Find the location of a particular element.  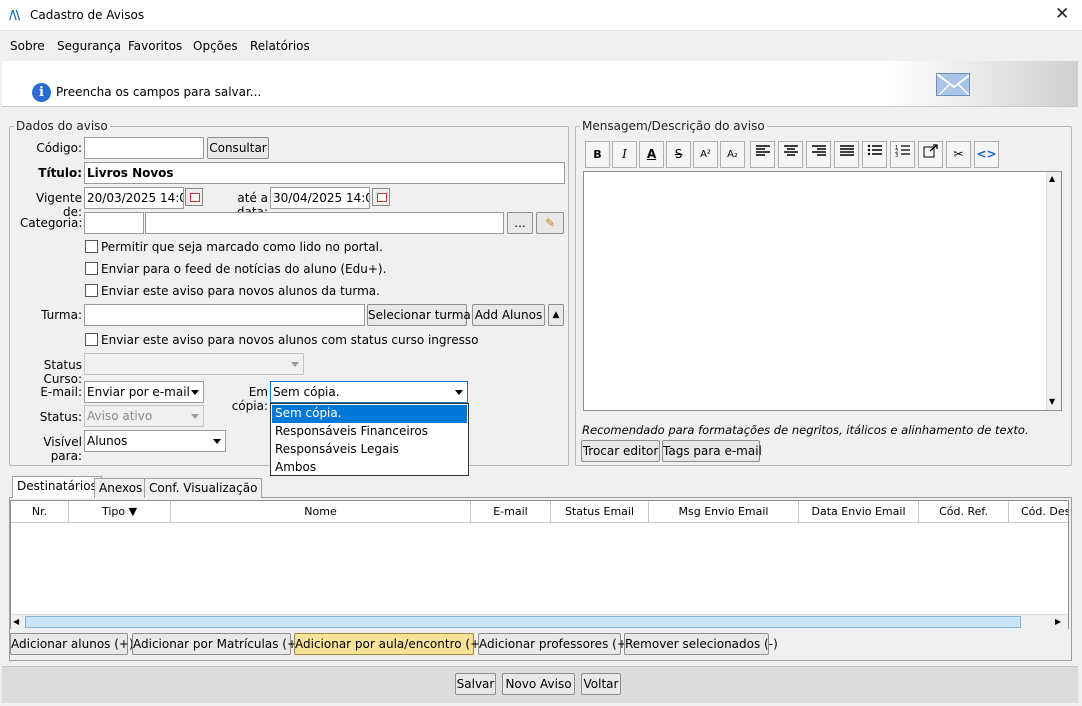

check-lido-checkbox is located at coordinates (91, 246).